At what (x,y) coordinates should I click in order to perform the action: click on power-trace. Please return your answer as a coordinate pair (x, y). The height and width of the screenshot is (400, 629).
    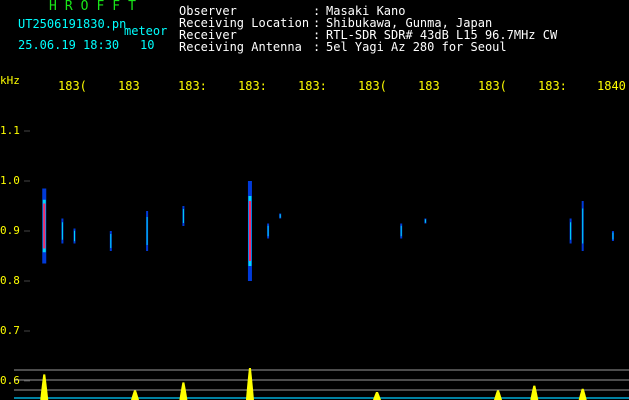
    Looking at the image, I should click on (321, 384).